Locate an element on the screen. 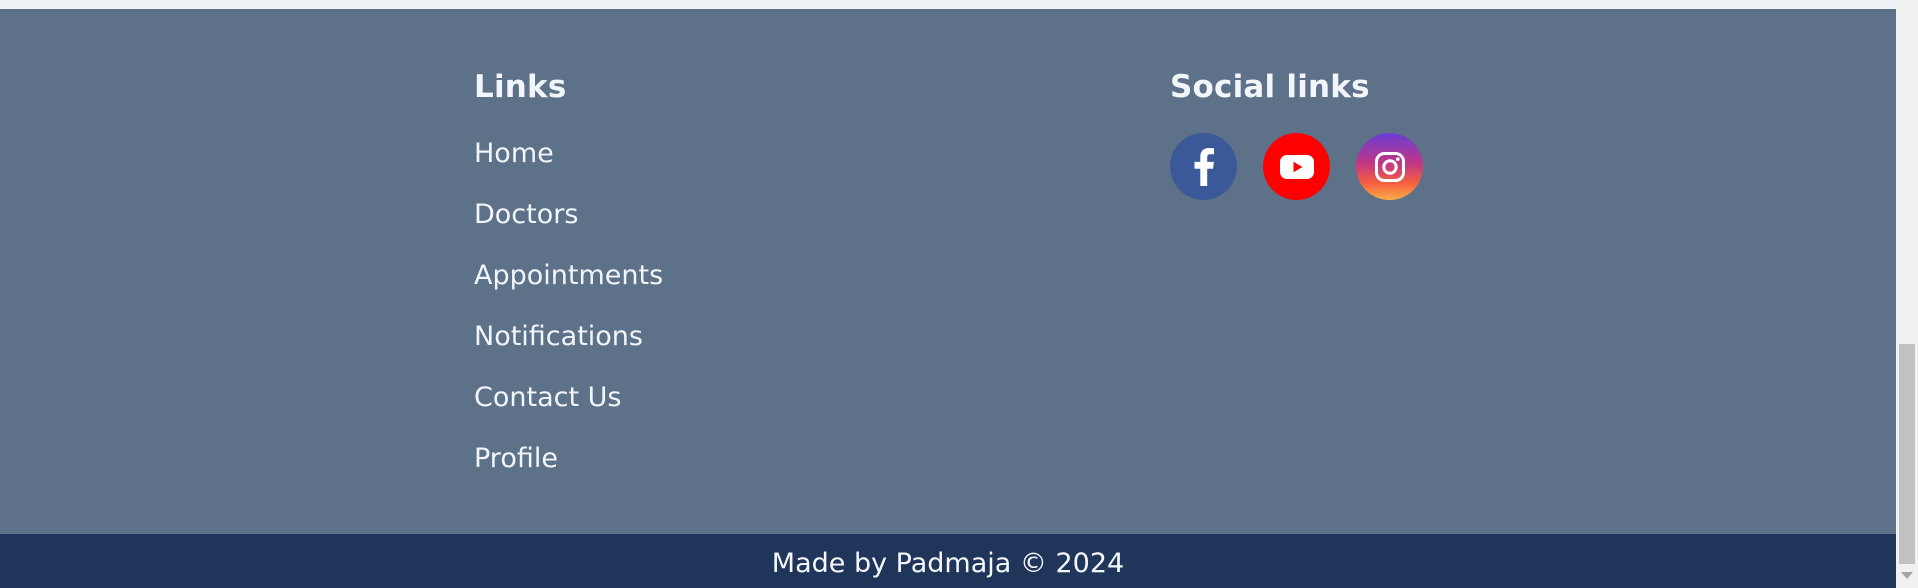  footer-link-notifications: Notifications is located at coordinates (568, 337).